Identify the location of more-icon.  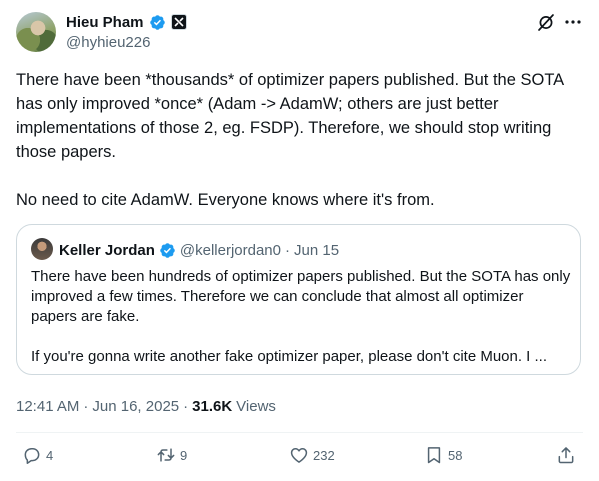
(573, 22).